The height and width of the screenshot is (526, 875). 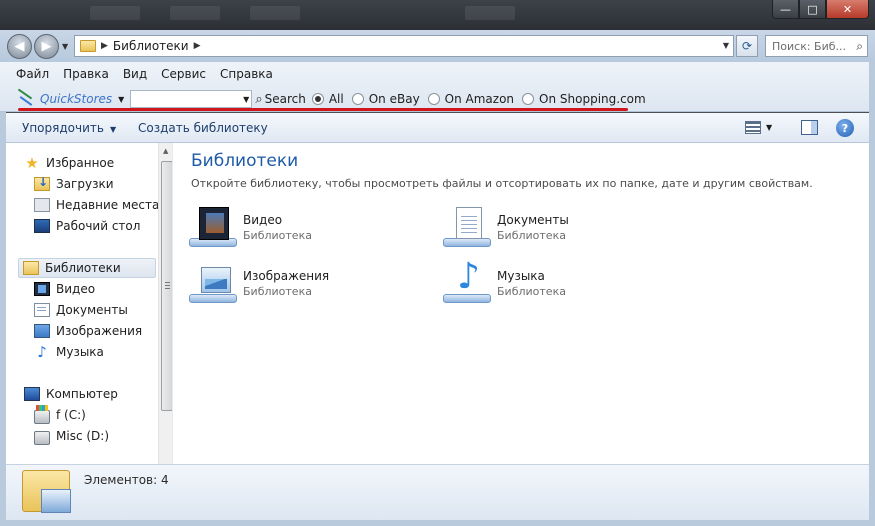 I want to click on quickstores-menu-icon: ▼, so click(x=121, y=99).